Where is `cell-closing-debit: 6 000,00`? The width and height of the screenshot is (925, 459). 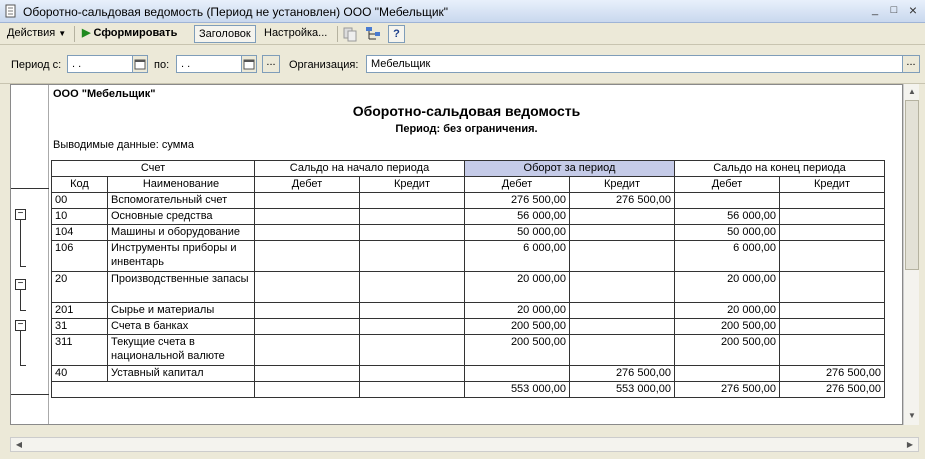
cell-closing-debit: 6 000,00 is located at coordinates (727, 256).